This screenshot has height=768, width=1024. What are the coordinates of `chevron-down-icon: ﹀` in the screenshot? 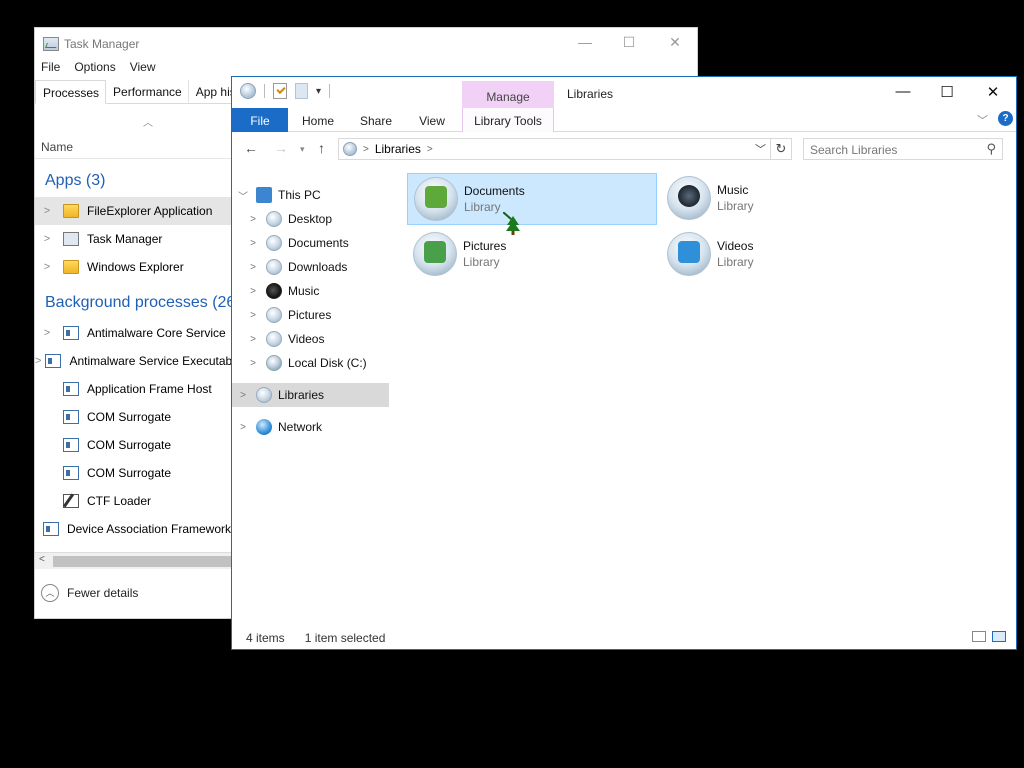 It's located at (243, 195).